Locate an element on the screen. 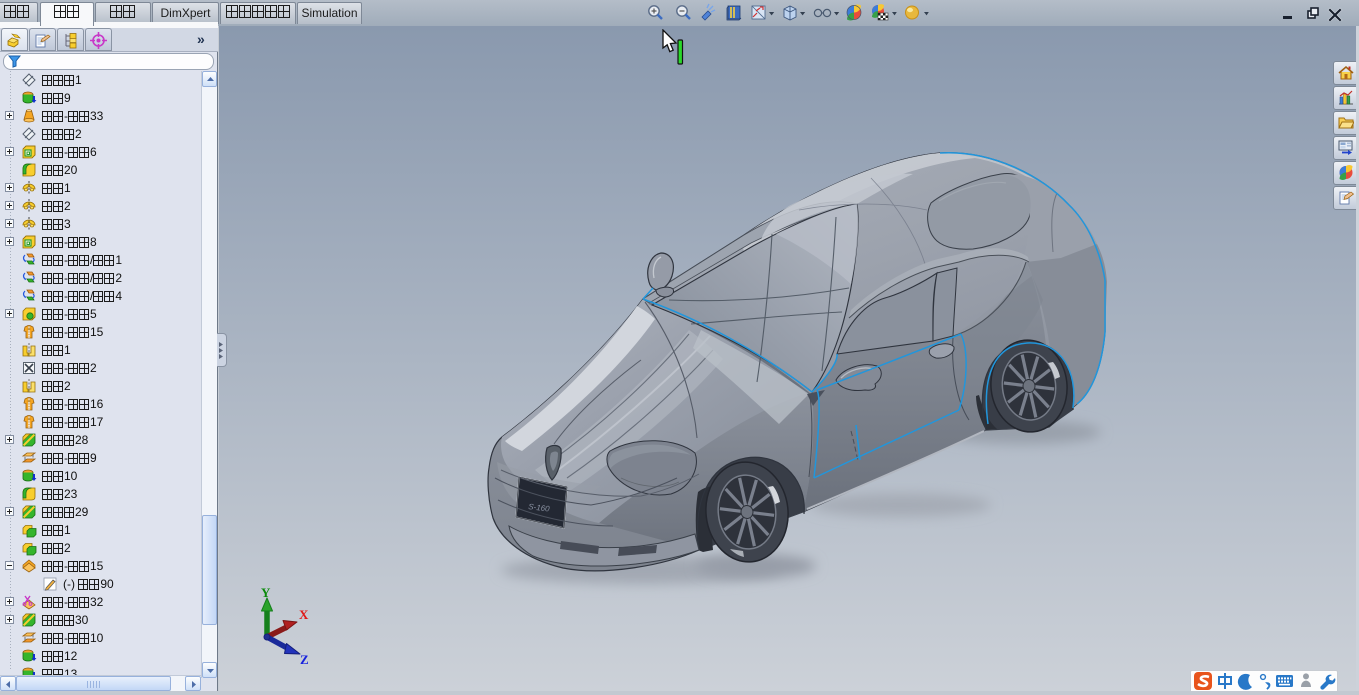 This screenshot has height=695, width=1359. svg-text: Y is located at coordinates (266, 593).